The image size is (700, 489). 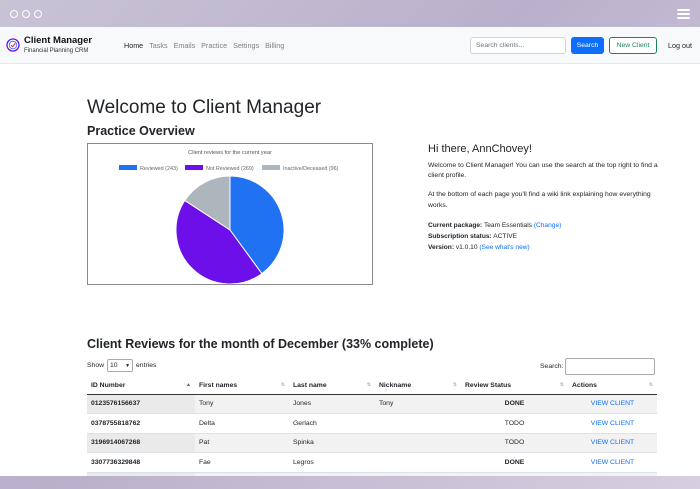 I want to click on practice-overview-heading: Practice Overview, so click(x=141, y=131).